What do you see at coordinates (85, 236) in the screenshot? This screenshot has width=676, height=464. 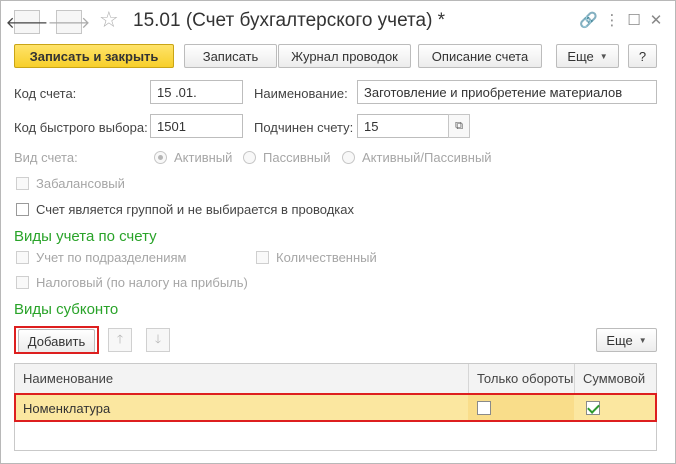 I see `accounting-types-heading: Виды учета по счету` at bounding box center [85, 236].